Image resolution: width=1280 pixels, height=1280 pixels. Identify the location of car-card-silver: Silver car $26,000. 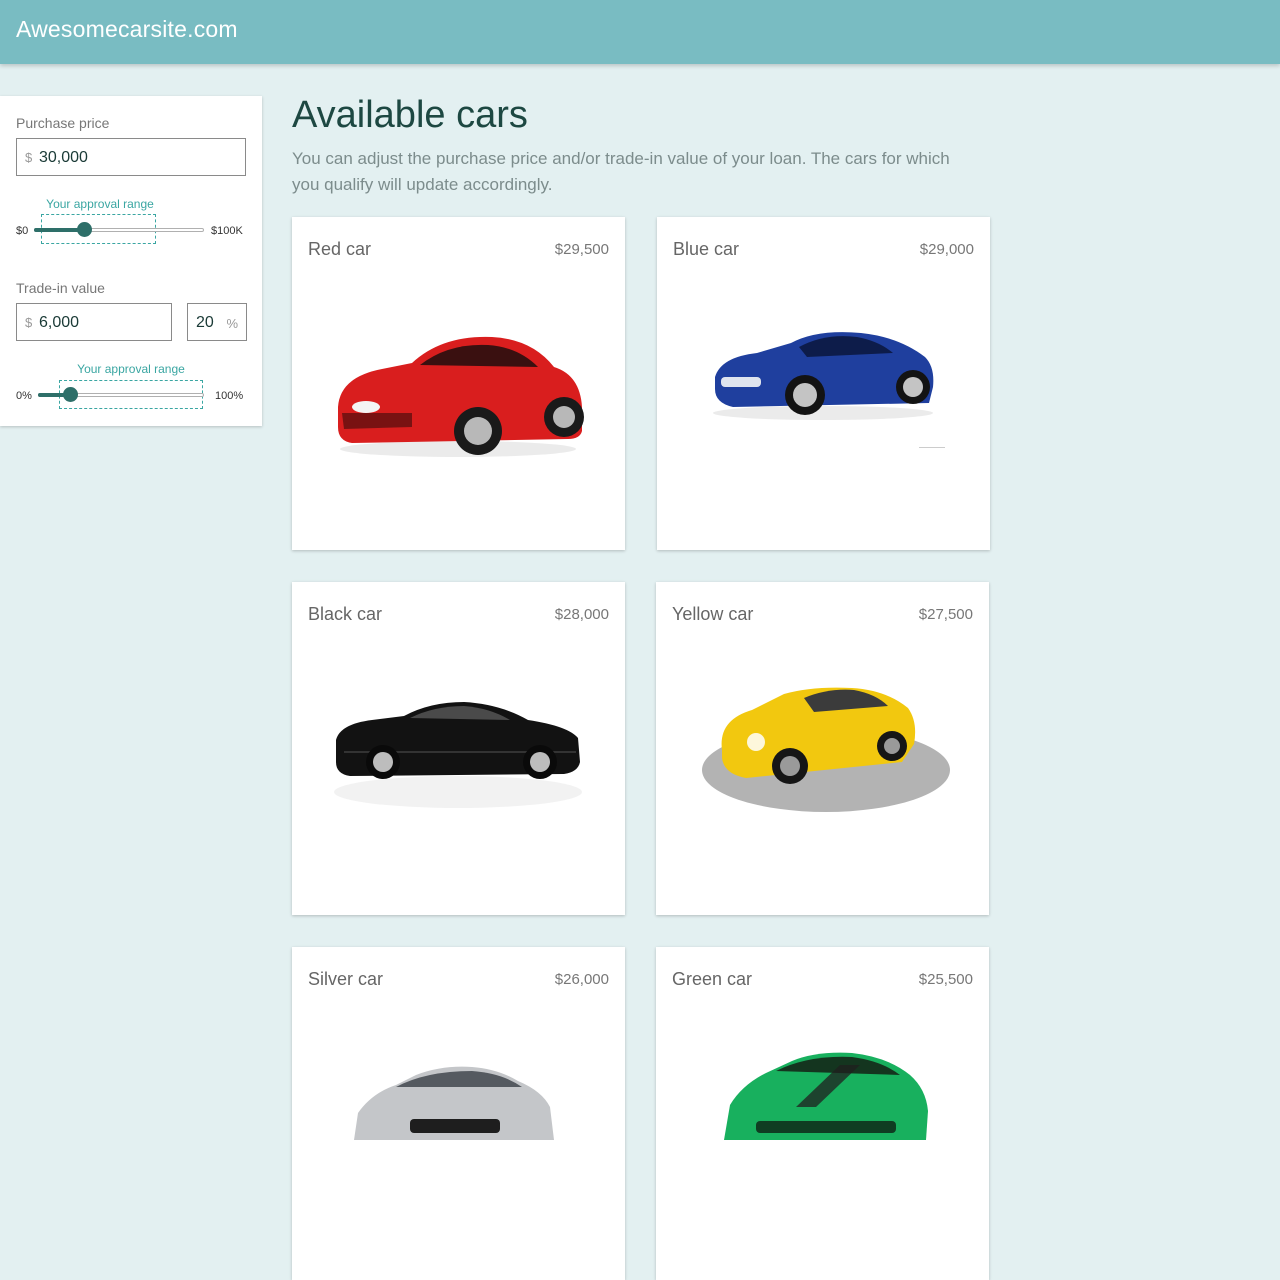
(458, 1113).